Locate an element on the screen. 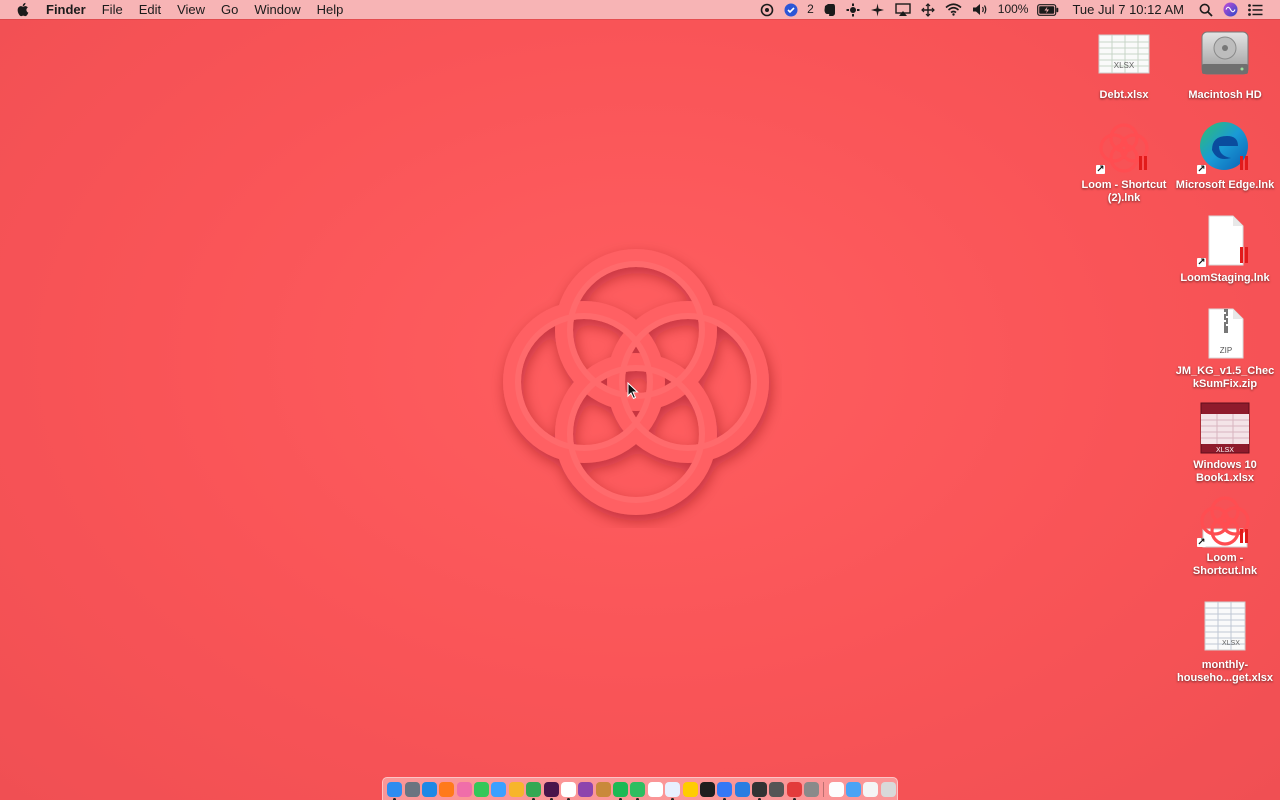 This screenshot has width=1280, height=800. desktop-icon-microsoft-edge: ↗ Microsoft Edge.lnk is located at coordinates (1225, 156).